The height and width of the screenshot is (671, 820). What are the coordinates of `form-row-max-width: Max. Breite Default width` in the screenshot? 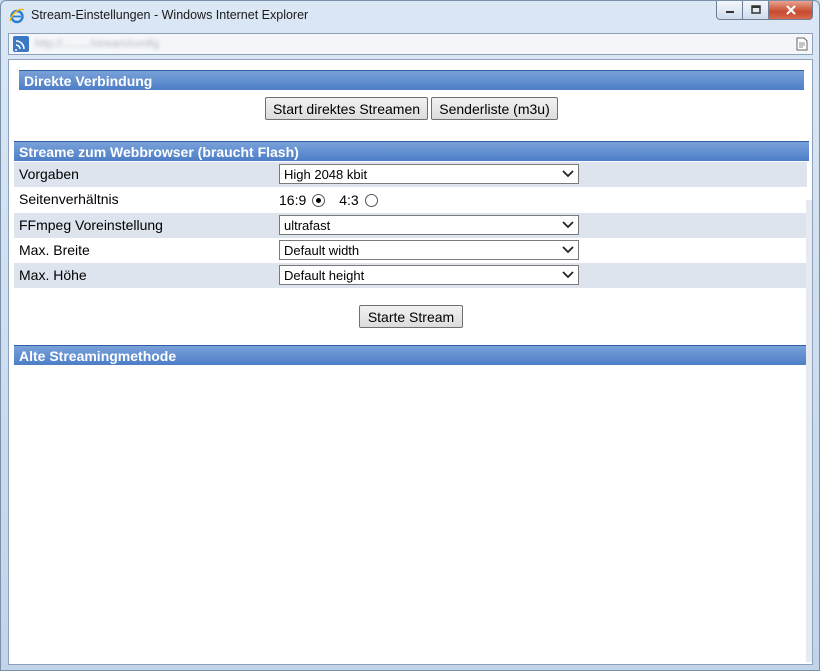 It's located at (410, 250).